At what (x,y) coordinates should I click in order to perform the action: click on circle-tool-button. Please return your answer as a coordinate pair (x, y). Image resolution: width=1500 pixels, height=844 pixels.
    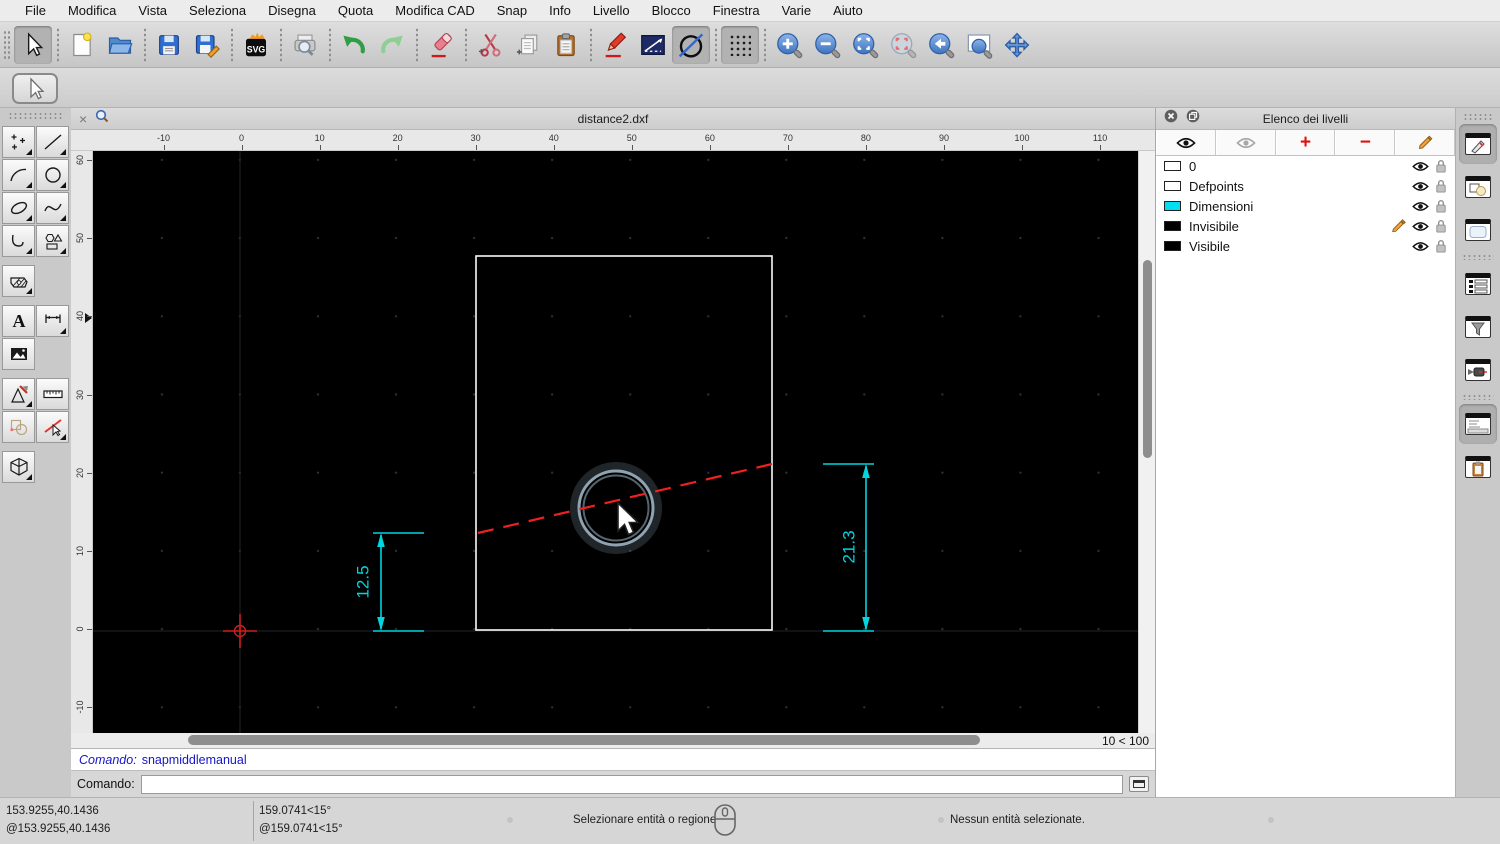
    Looking at the image, I should click on (52, 175).